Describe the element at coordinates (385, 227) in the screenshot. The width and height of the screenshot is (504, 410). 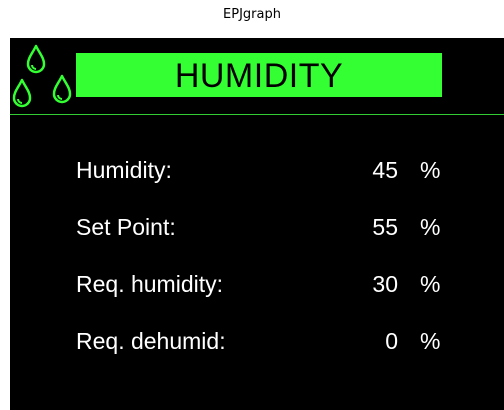
I see `reading-value: 55` at that location.